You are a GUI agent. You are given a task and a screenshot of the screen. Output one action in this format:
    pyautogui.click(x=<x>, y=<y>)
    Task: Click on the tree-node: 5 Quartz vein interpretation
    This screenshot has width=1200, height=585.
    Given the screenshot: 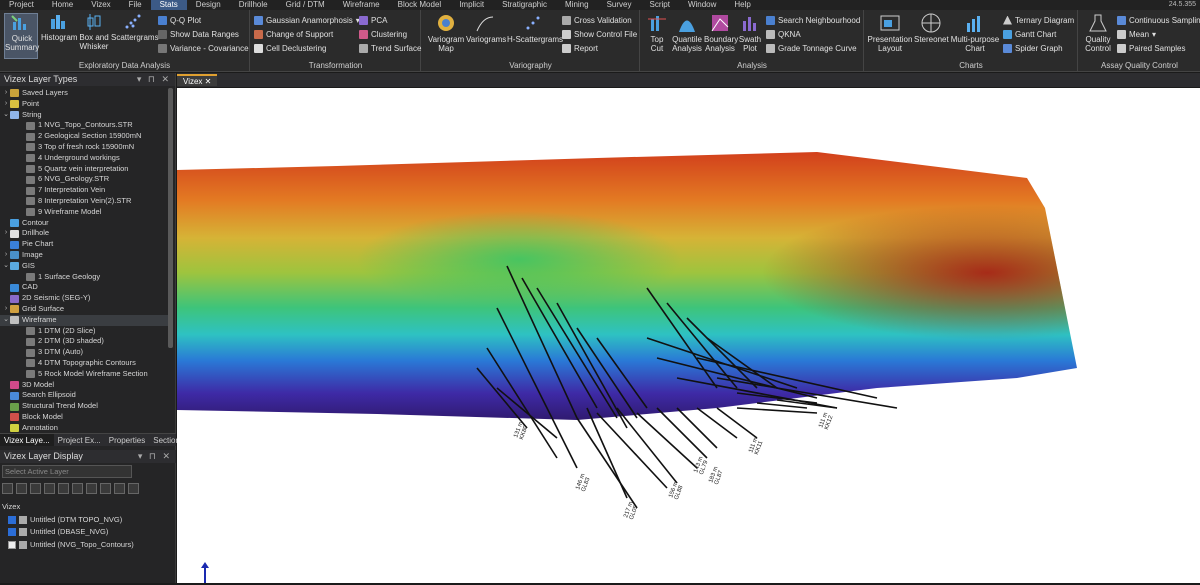 What is the action you would take?
    pyautogui.click(x=84, y=169)
    